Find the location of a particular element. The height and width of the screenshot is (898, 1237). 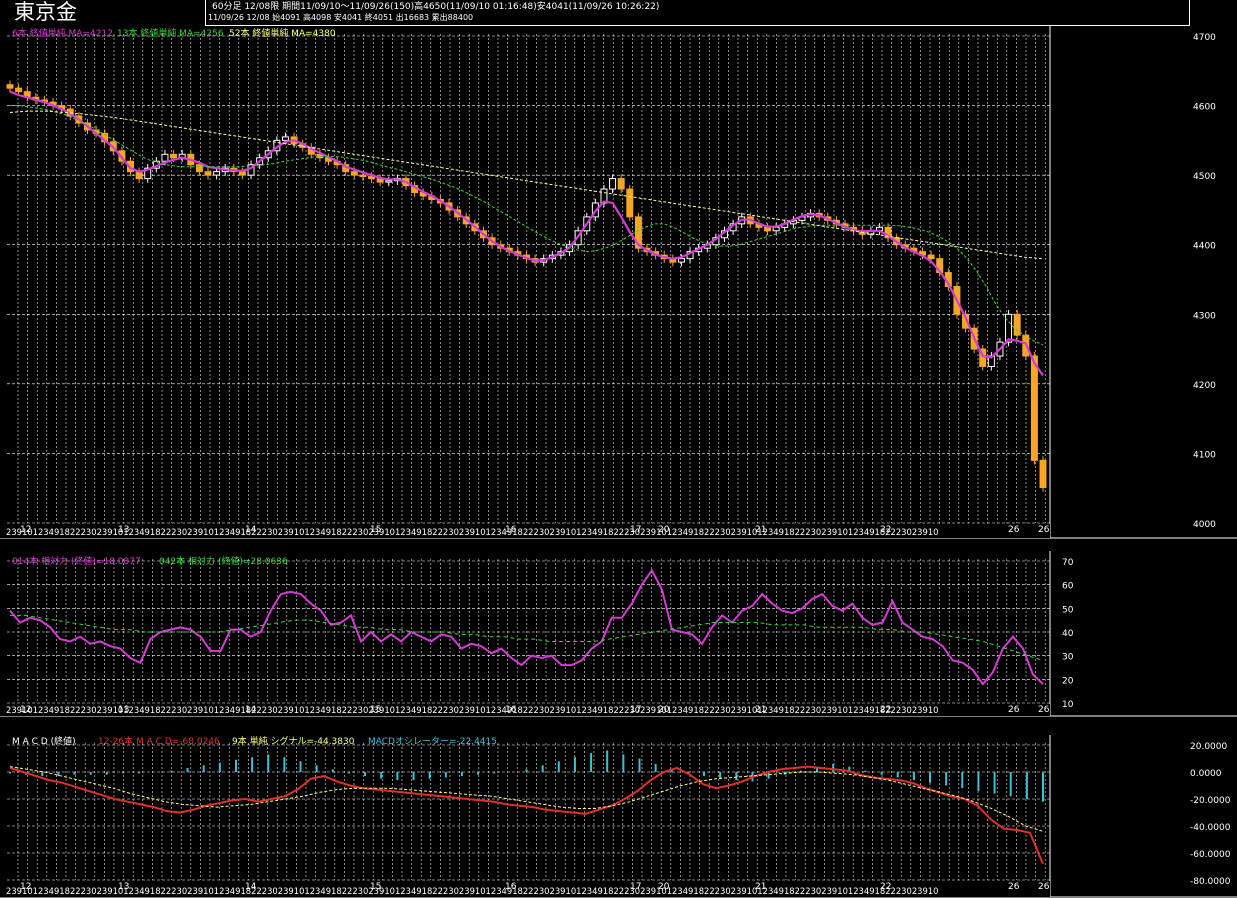

price-y-tick: 4700 is located at coordinates (1204, 38).